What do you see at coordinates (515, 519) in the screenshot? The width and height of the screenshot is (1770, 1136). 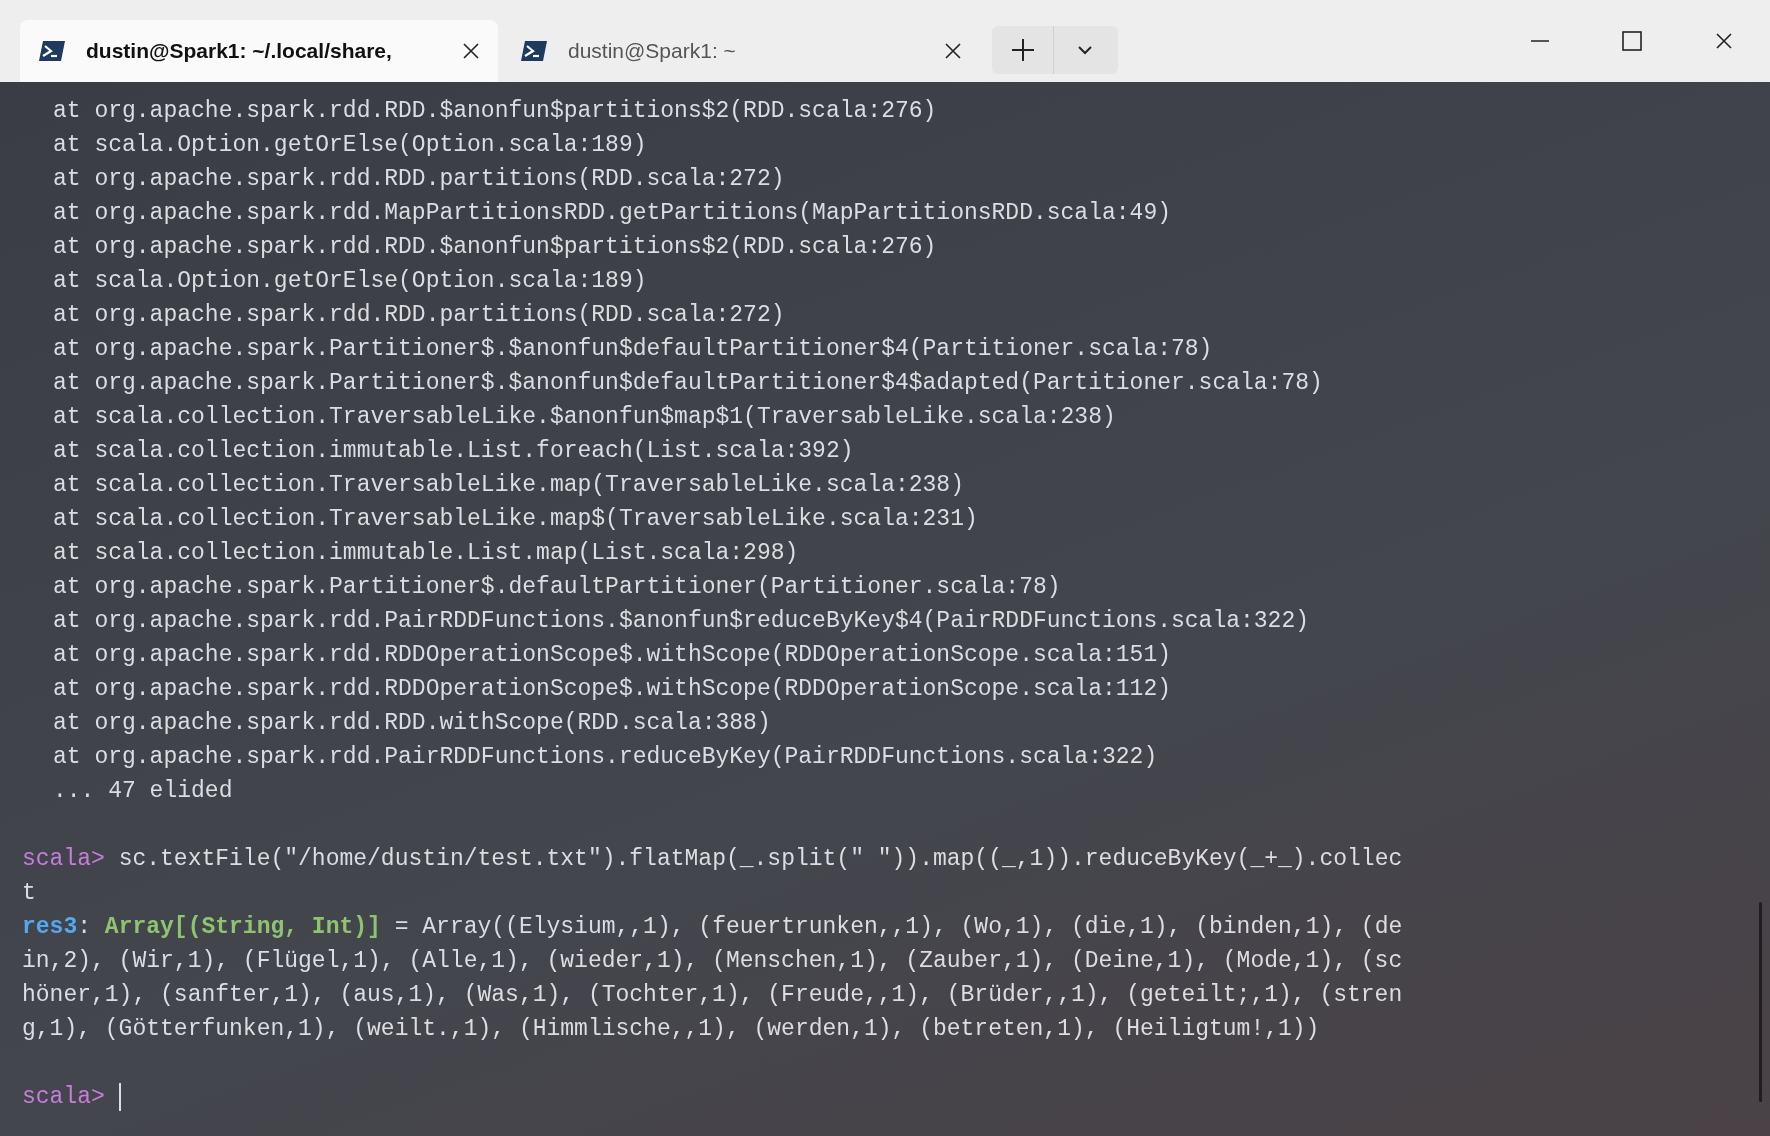 I see `output-text: at scala.collection.TraversableLike.map$(TraversableLike.scala:231)` at bounding box center [515, 519].